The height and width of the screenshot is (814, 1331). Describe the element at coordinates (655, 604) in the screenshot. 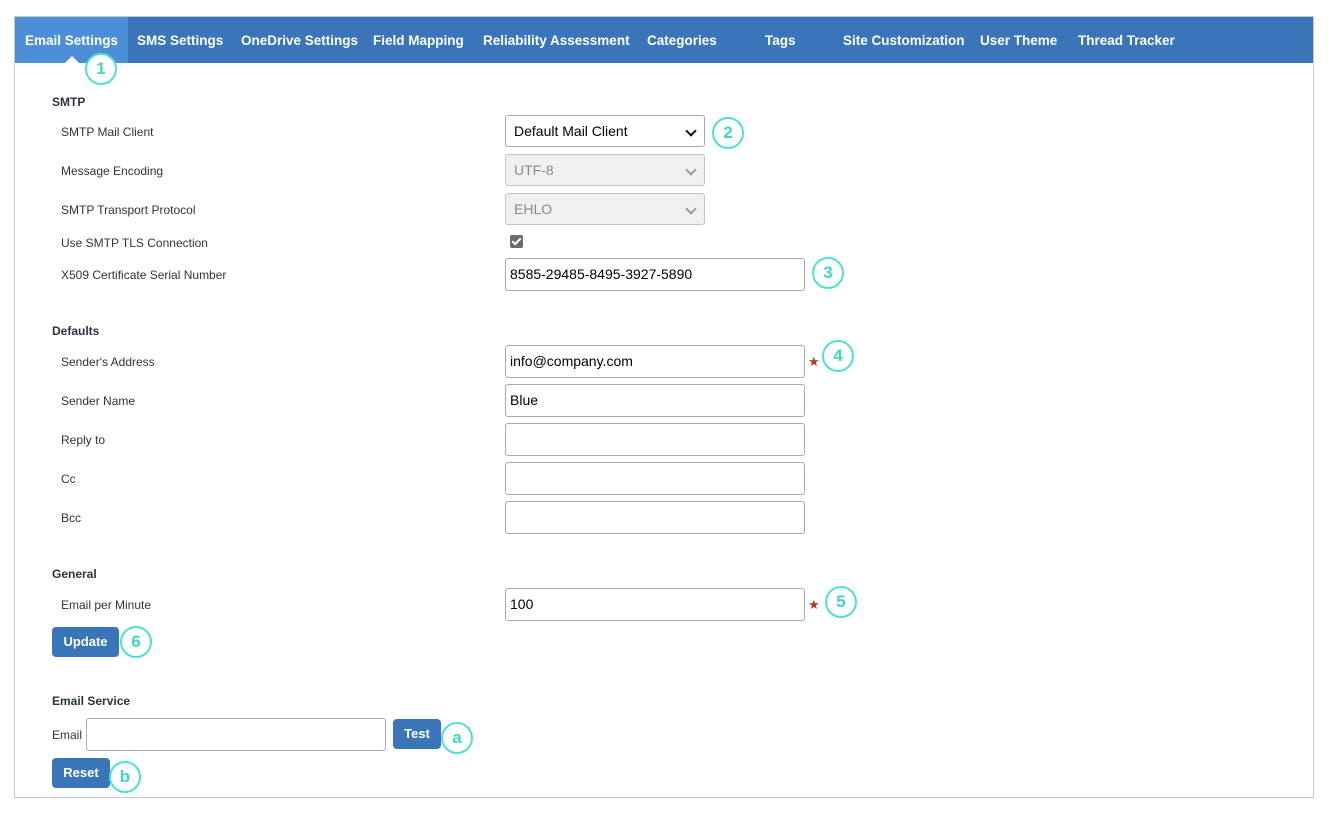

I see `email-per-minute-input: 100` at that location.